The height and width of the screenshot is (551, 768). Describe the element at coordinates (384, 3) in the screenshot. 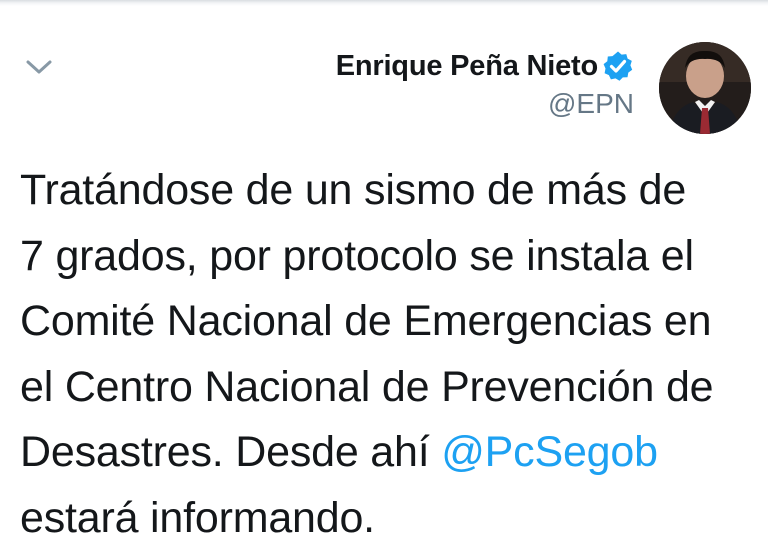

I see `top-divider-shadow` at that location.